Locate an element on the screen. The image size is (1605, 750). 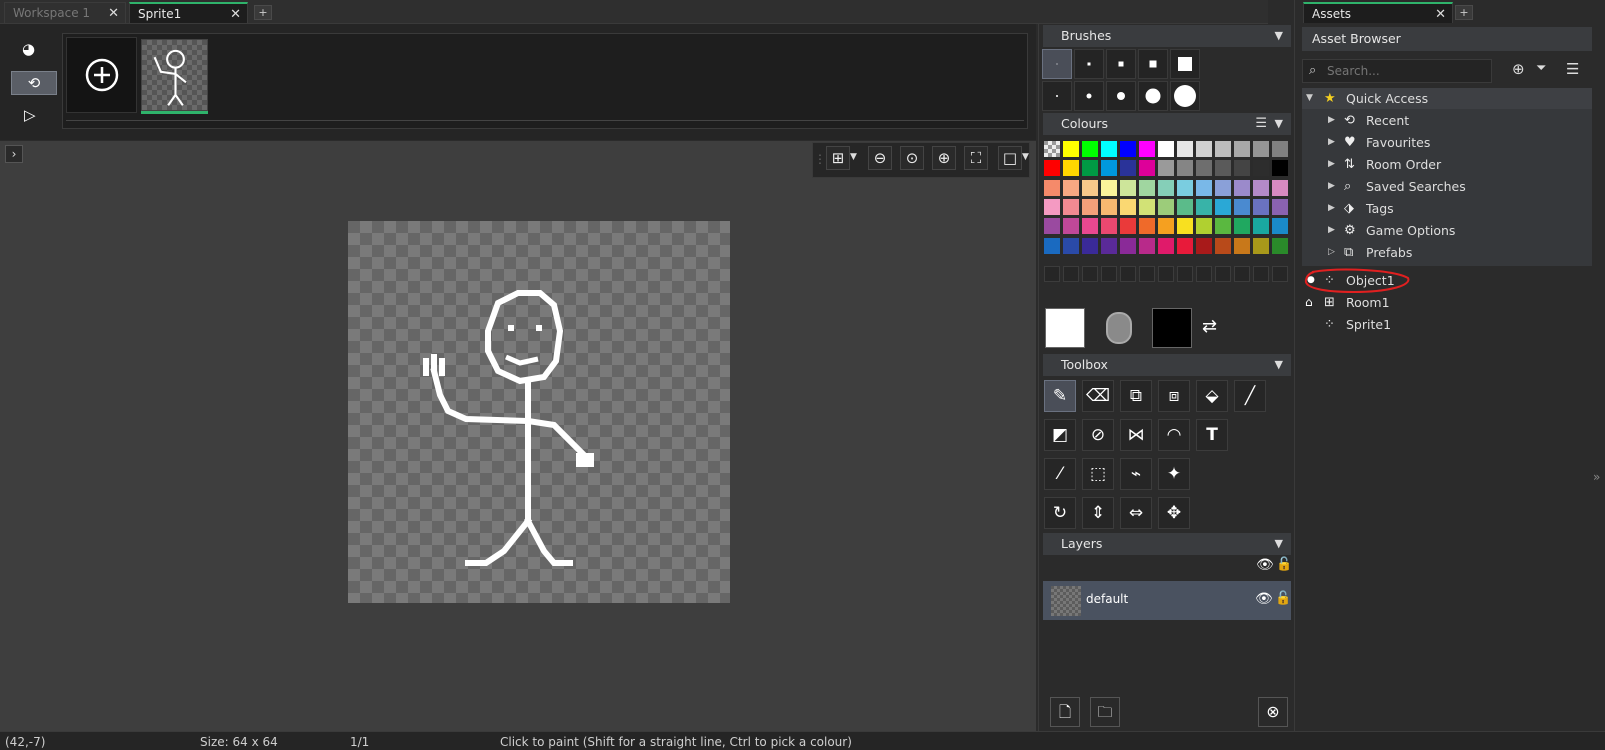
left-colour-swatch is located at coordinates (1065, 328).